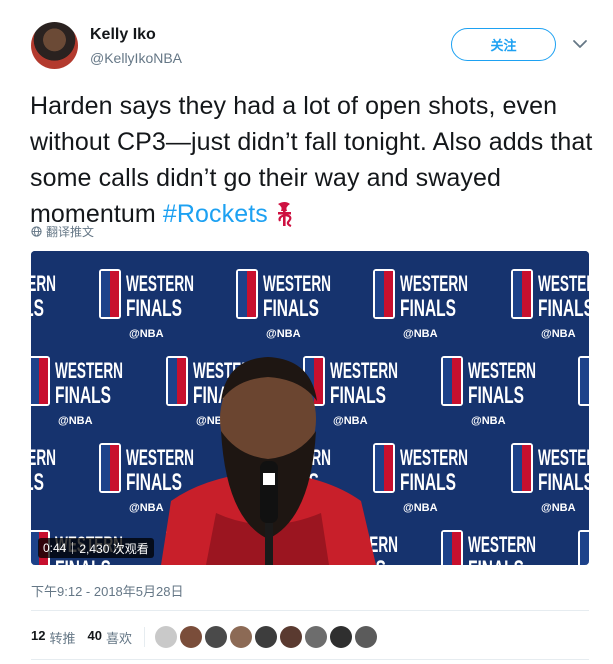 The width and height of the screenshot is (613, 664). Describe the element at coordinates (70, 232) in the screenshot. I see `translate-label: 翻译推文` at that location.